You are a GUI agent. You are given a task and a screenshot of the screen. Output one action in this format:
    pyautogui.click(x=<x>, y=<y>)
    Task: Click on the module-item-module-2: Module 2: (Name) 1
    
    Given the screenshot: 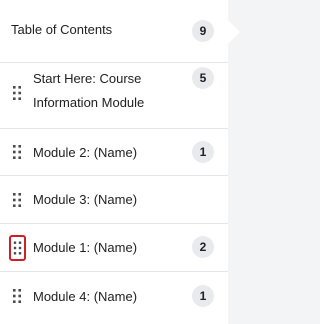 What is the action you would take?
    pyautogui.click(x=114, y=152)
    